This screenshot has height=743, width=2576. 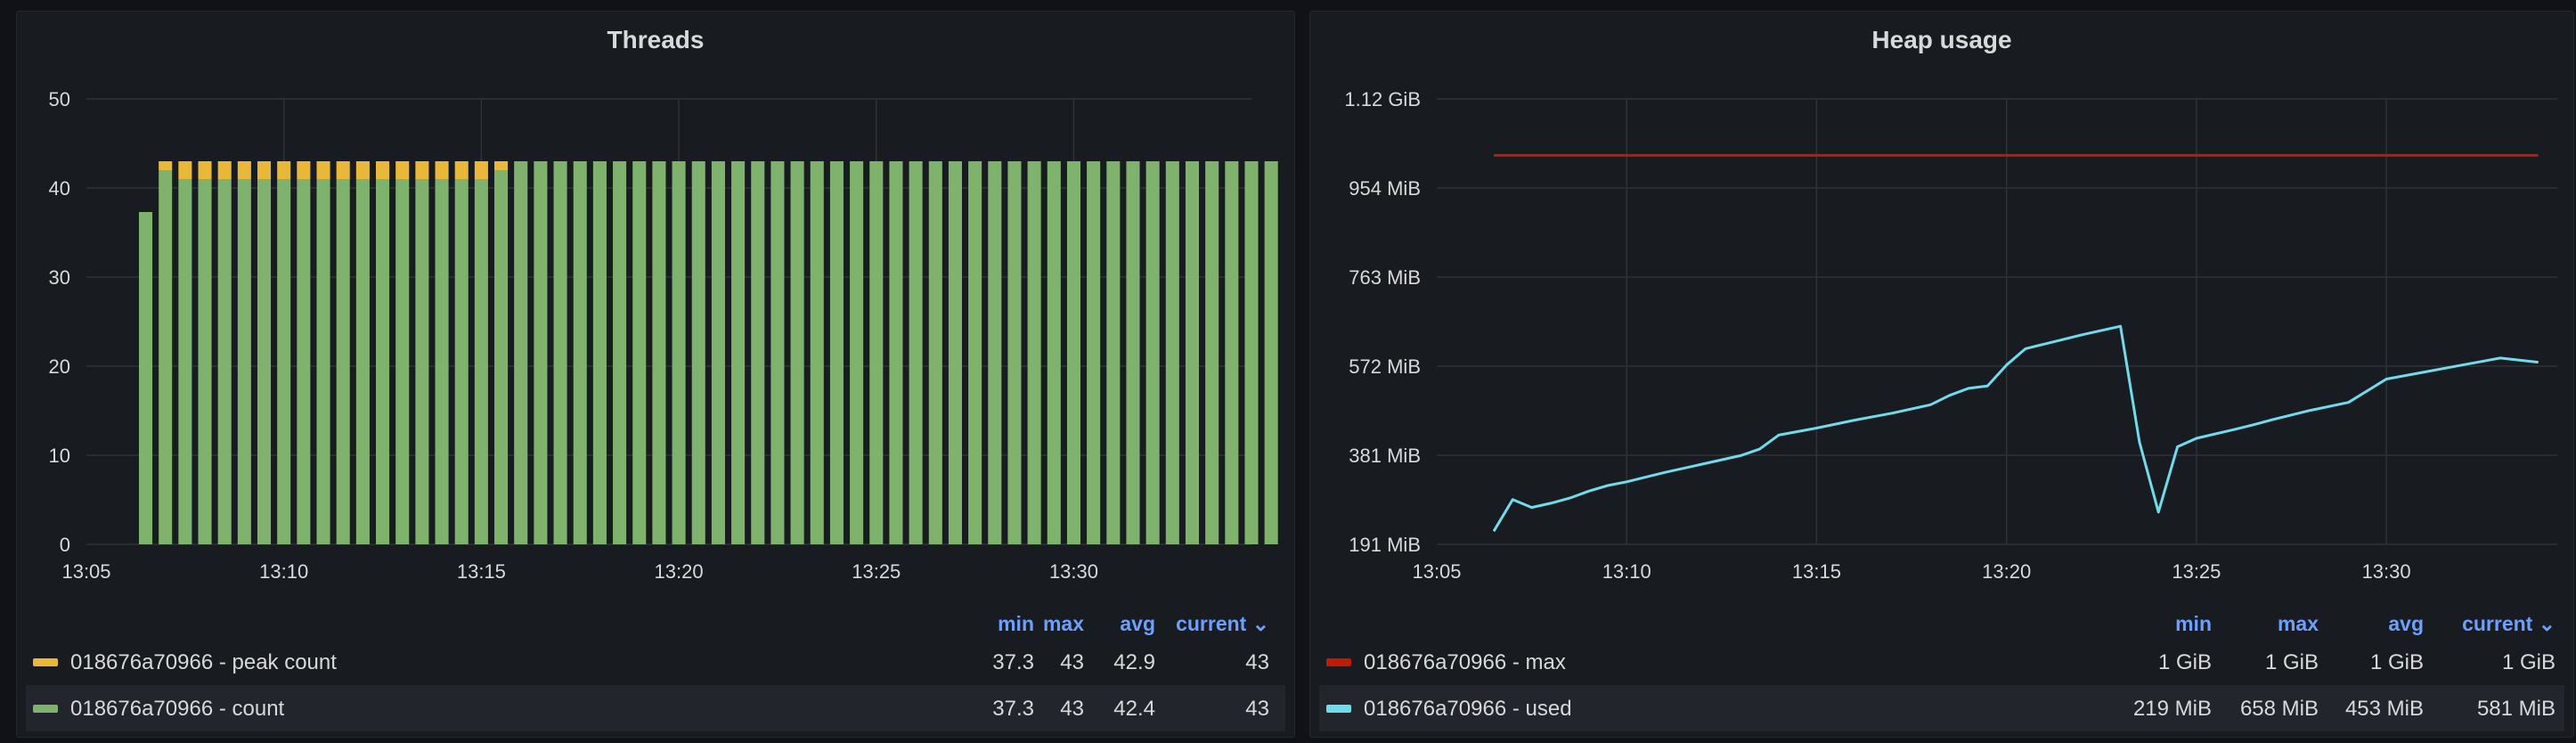 I want to click on value-min: 1 GiB, so click(x=2185, y=662).